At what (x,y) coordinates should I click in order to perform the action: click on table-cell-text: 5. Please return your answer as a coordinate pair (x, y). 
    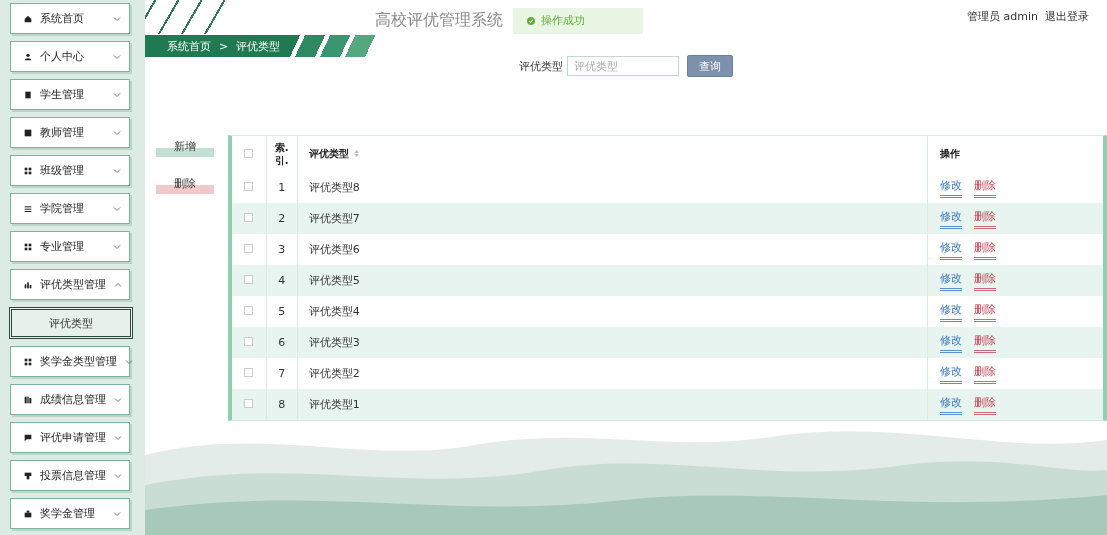
    Looking at the image, I should click on (282, 311).